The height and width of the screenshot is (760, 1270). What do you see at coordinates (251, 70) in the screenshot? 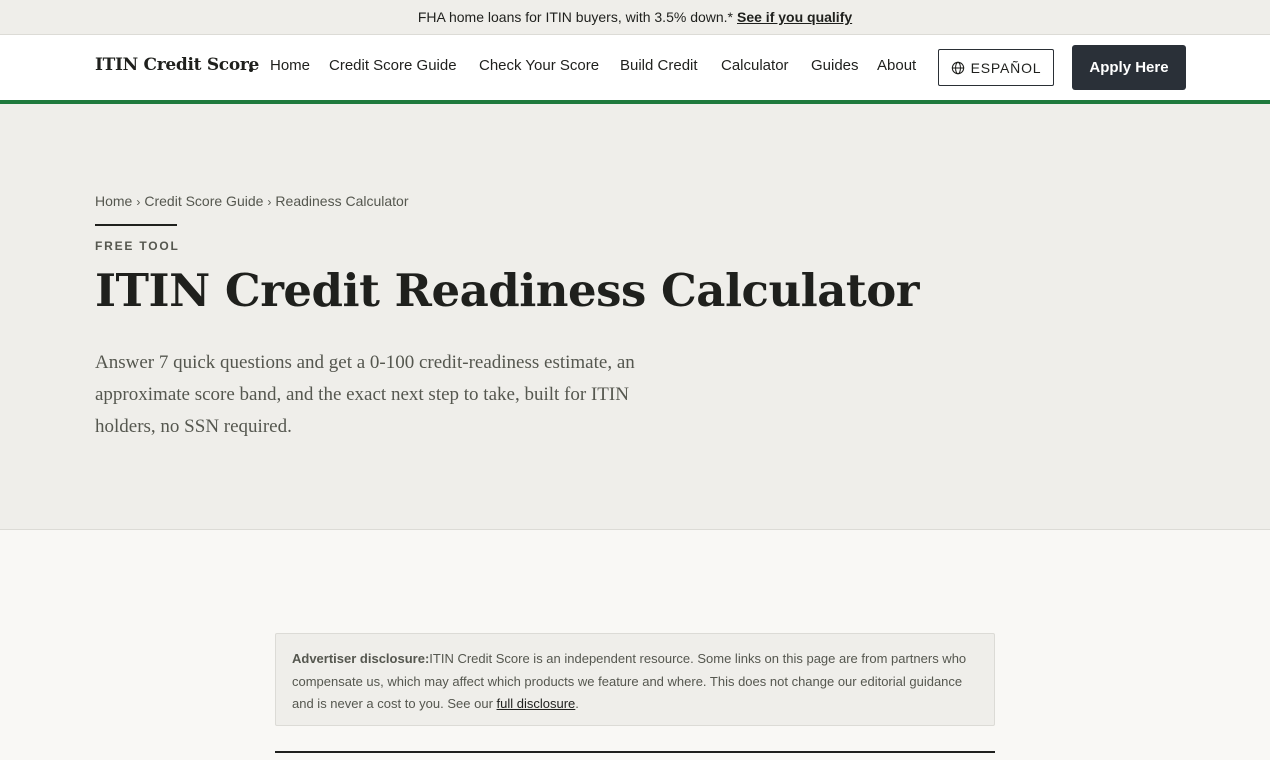
I see `logo-dot` at bounding box center [251, 70].